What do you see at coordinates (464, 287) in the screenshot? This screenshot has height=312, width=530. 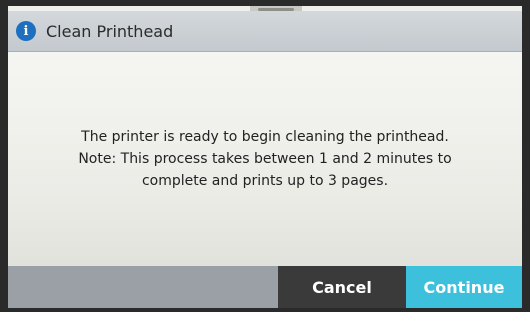 I see `continue-button: Continue` at bounding box center [464, 287].